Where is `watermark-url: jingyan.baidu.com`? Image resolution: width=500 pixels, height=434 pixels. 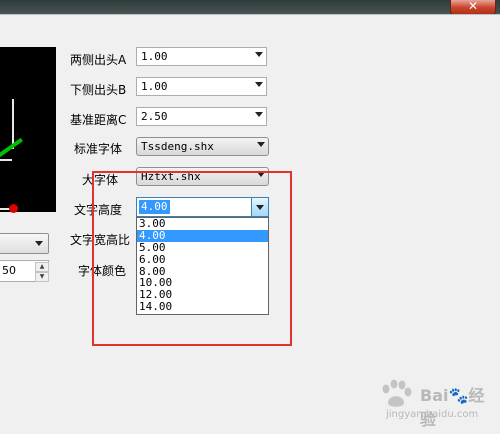 watermark-url: jingyan.baidu.com is located at coordinates (432, 414).